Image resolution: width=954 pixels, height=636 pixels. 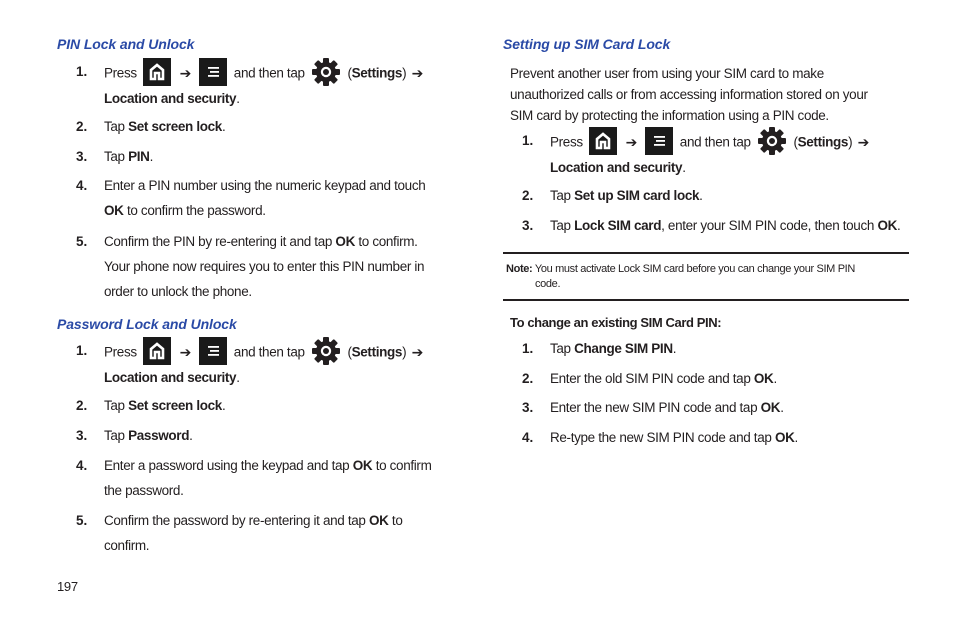 I want to click on note-label: Note:, so click(x=519, y=269).